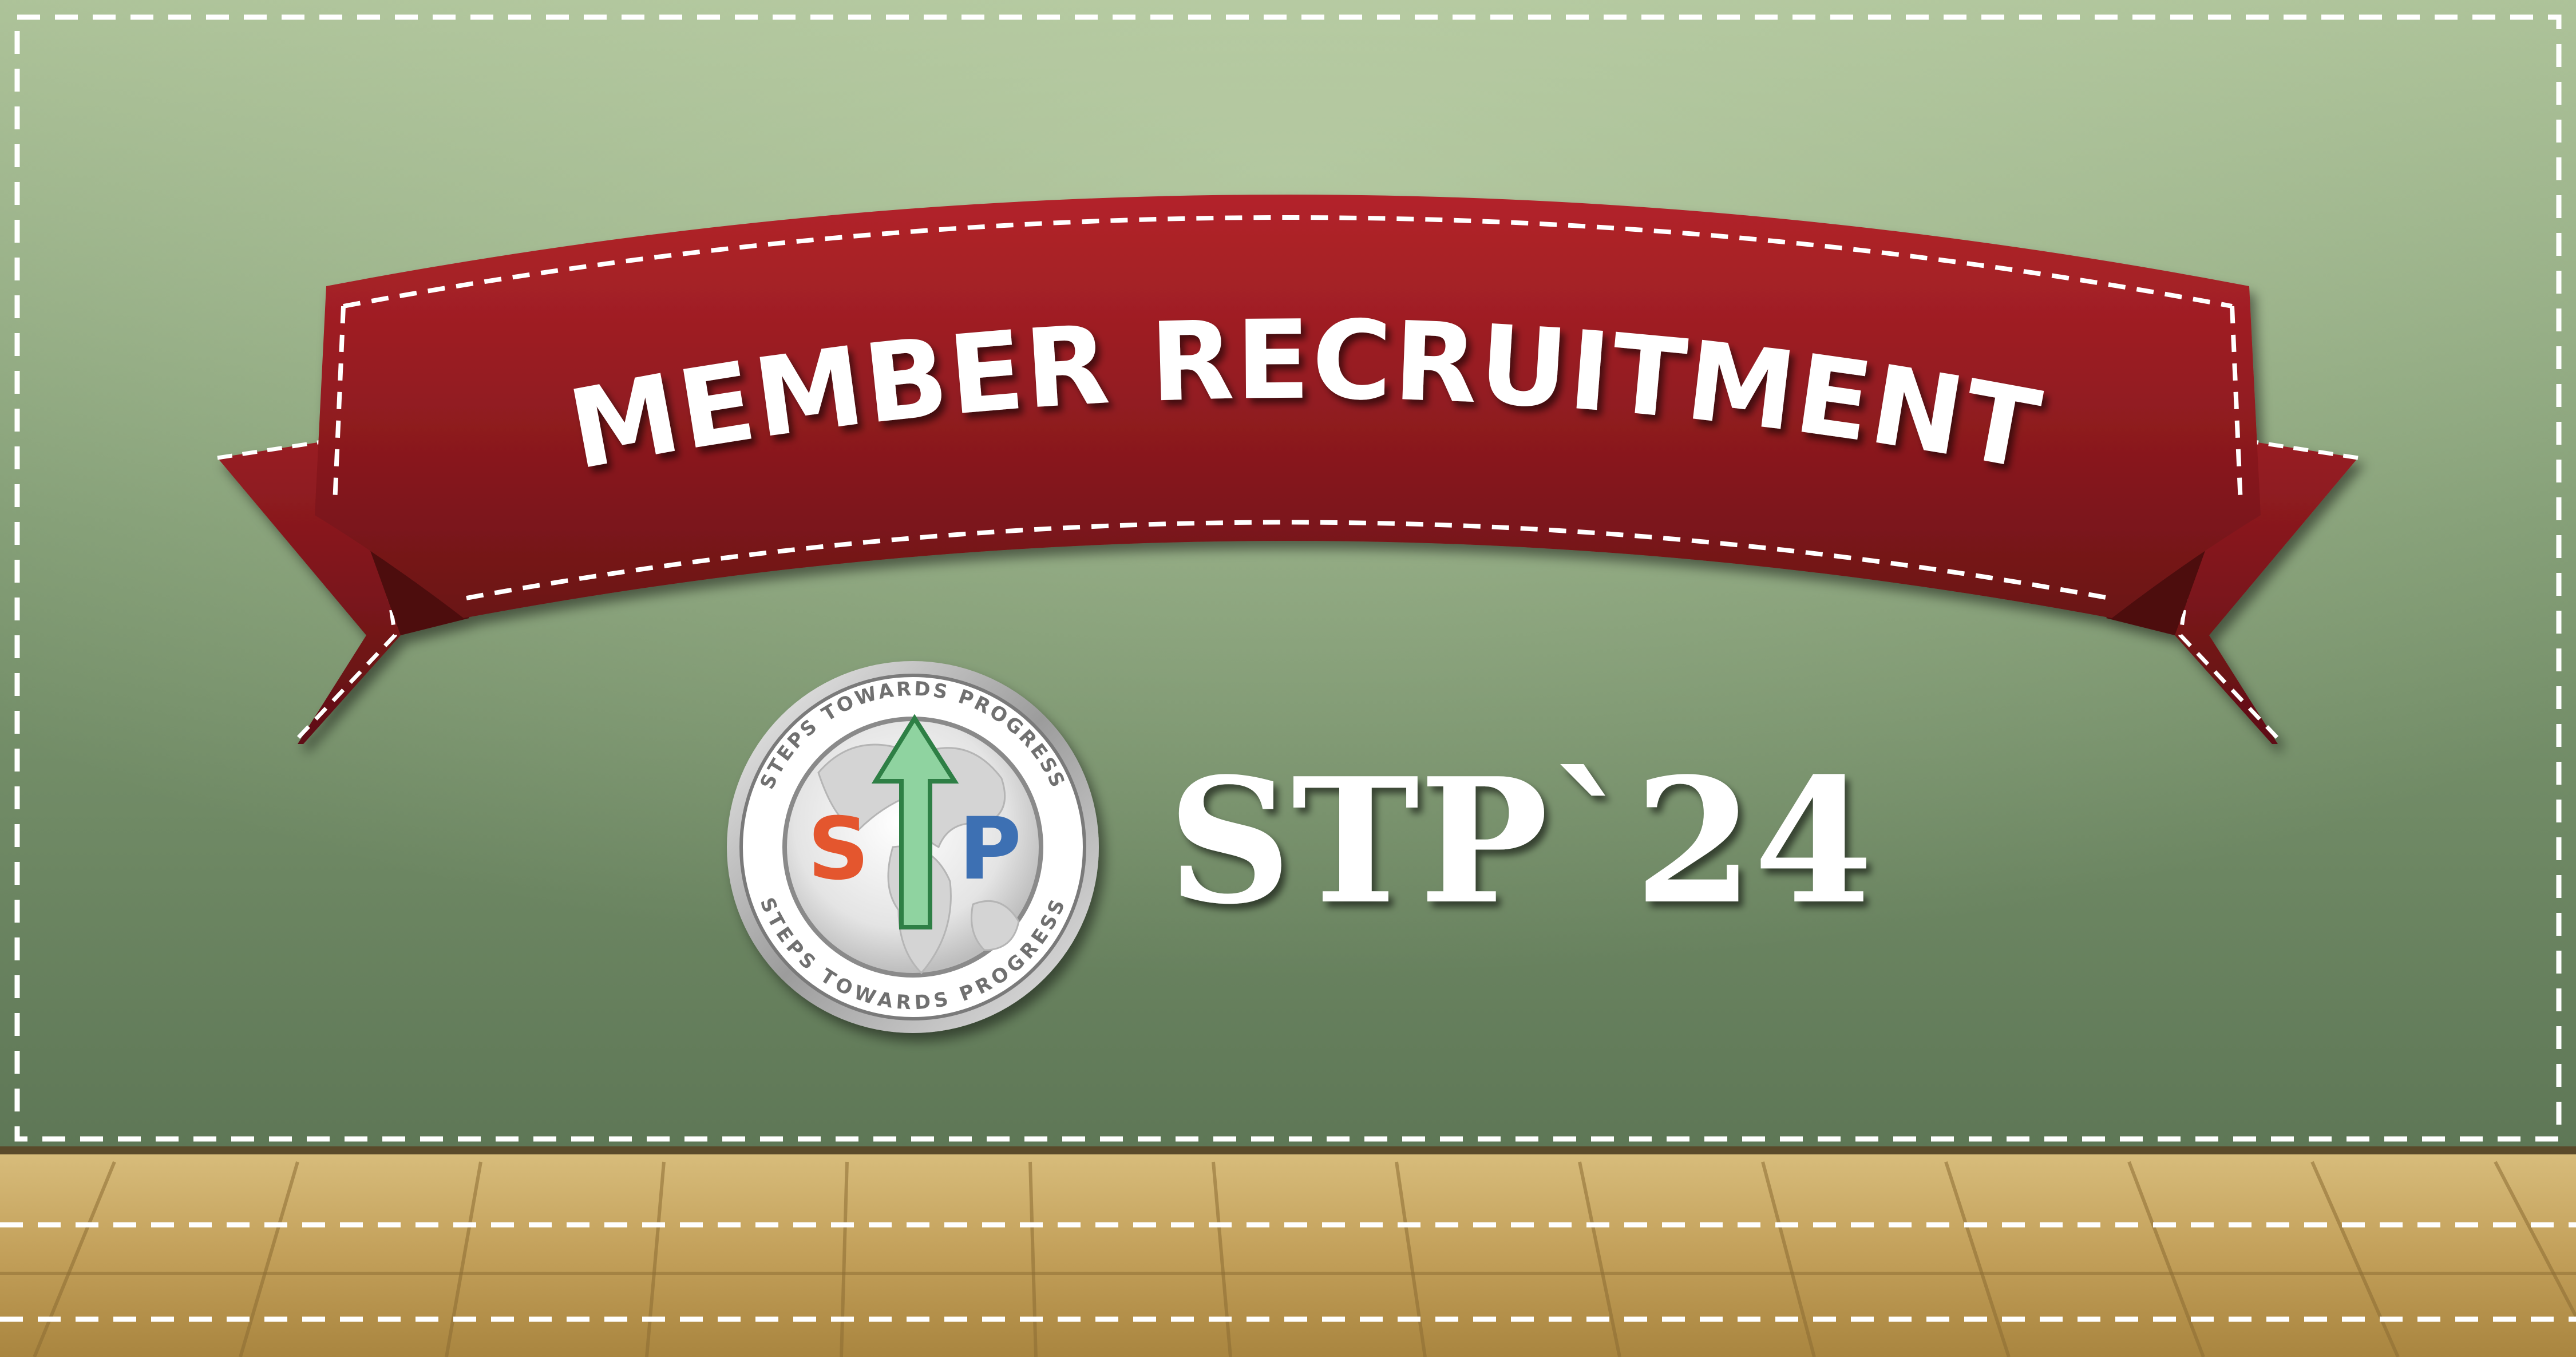  I want to click on logo-letter-p: P, so click(990, 849).